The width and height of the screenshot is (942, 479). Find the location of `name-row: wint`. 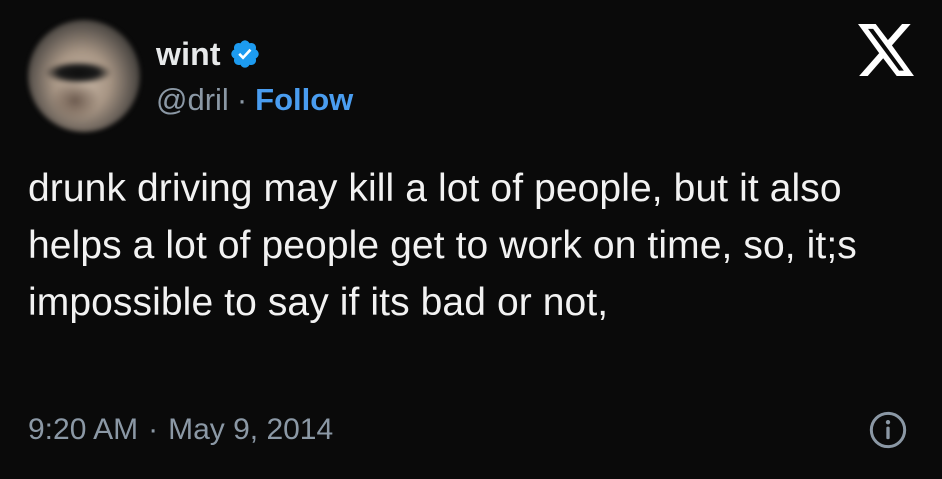

name-row: wint is located at coordinates (254, 54).